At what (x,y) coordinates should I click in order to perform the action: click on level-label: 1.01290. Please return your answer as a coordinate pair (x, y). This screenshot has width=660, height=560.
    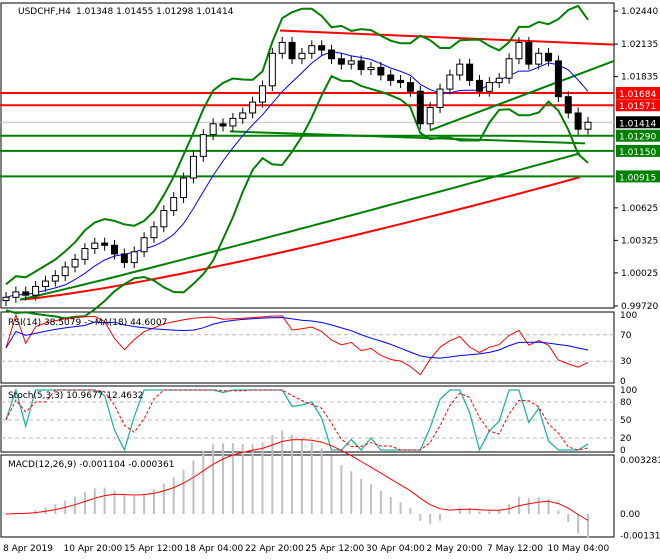
    Looking at the image, I should click on (637, 138).